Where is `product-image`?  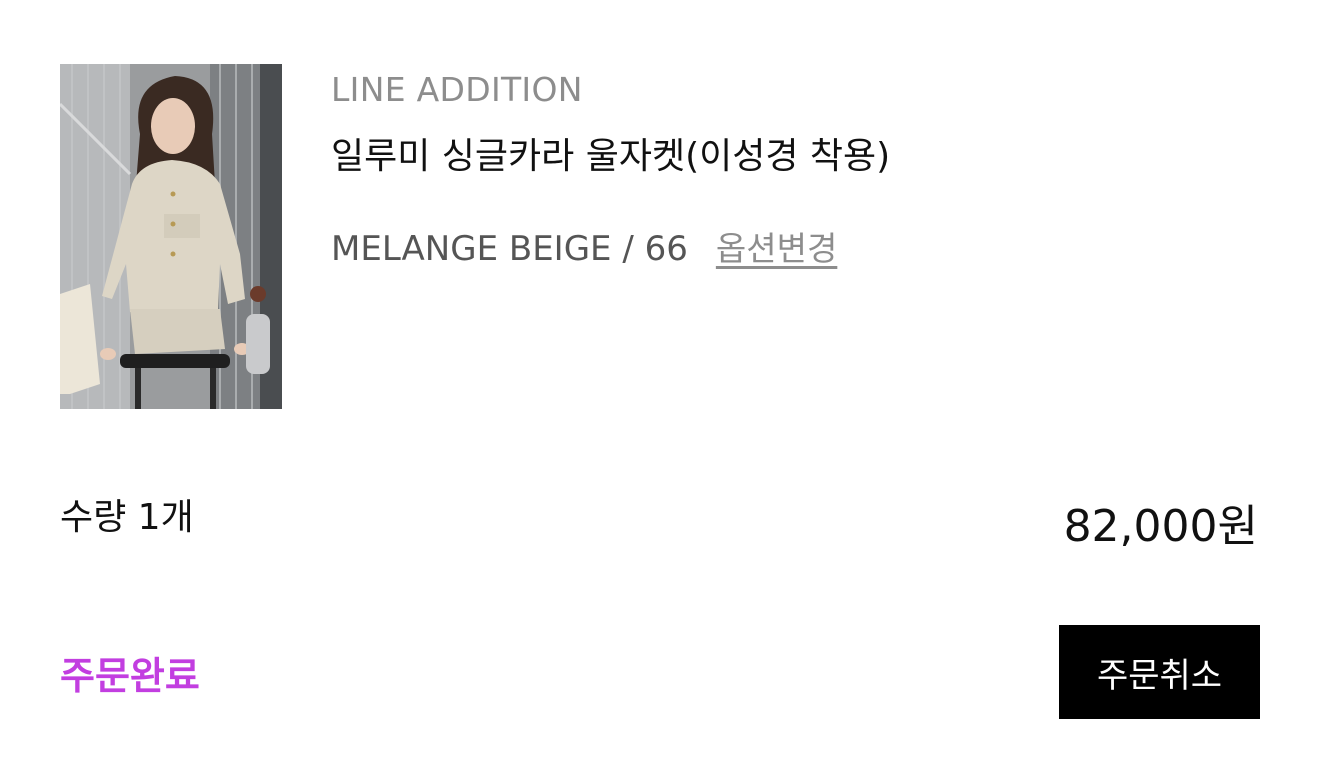
product-image is located at coordinates (171, 236).